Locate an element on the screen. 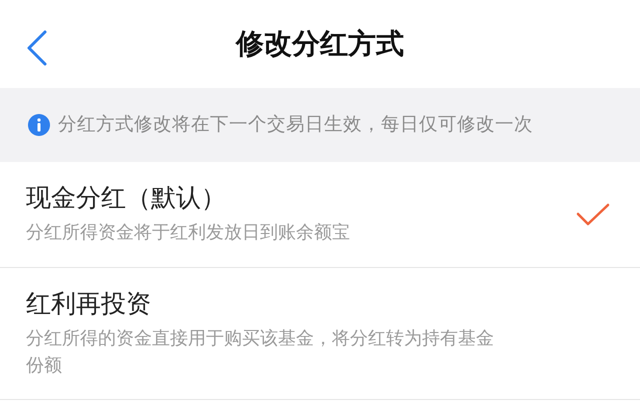 This screenshot has height=405, width=640. option-description: 分红所得的资金直接用于购买该基金，将分红转为持有基金份额 is located at coordinates (260, 352).